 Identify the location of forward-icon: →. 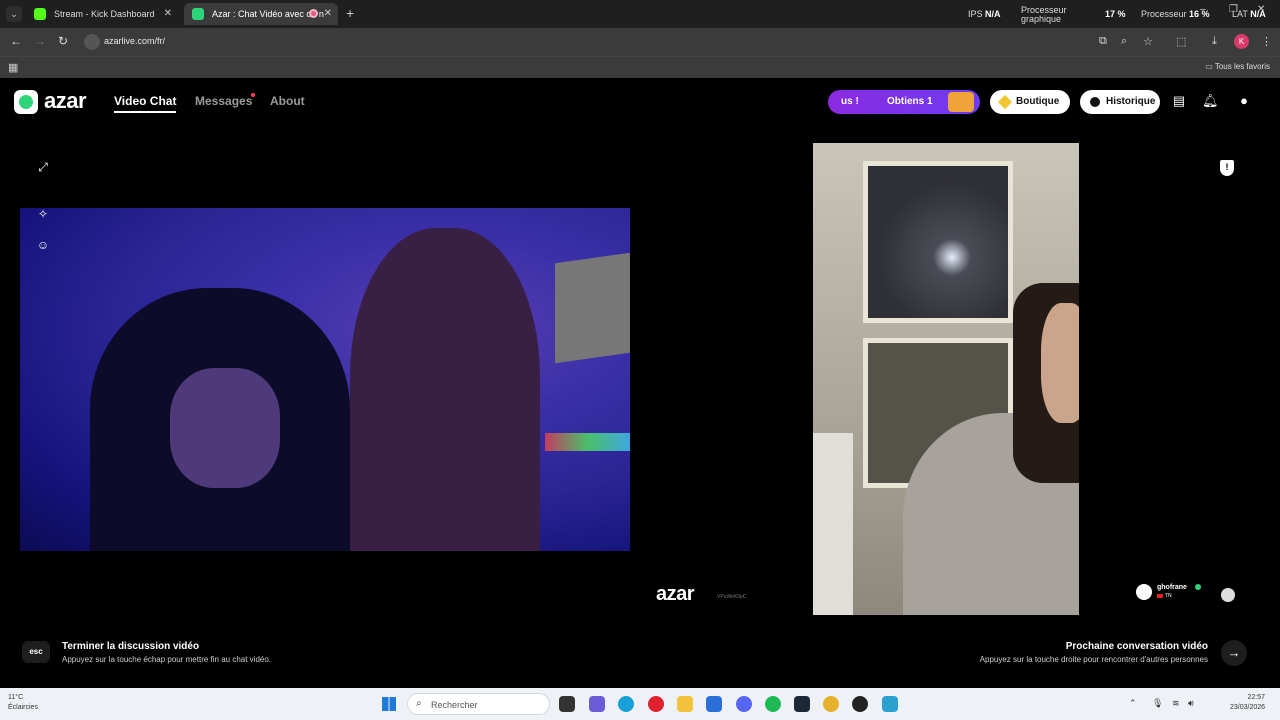
(40, 41).